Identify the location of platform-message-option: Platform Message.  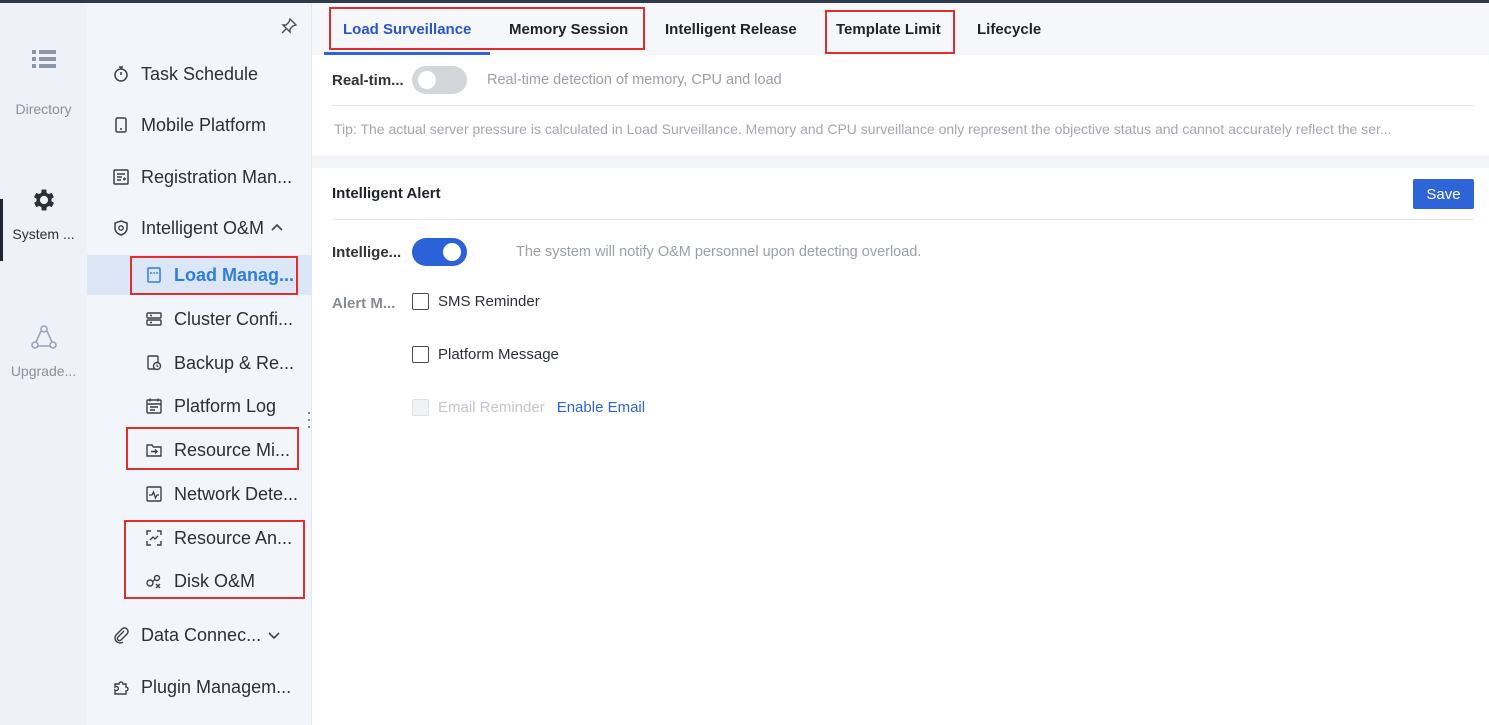
(485, 354).